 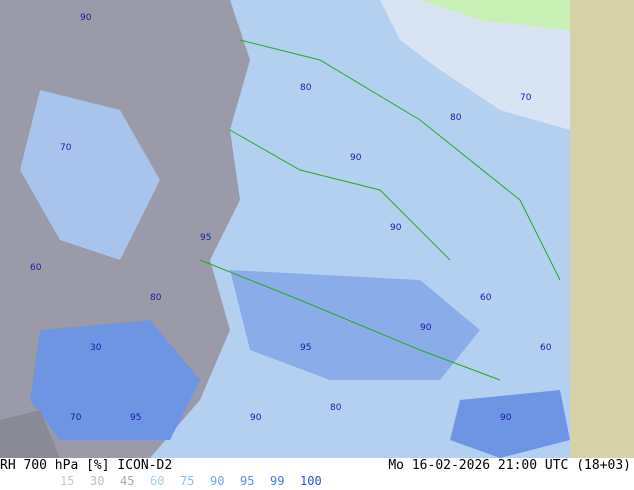 I want to click on legend-item: 90, so click(x=217, y=481).